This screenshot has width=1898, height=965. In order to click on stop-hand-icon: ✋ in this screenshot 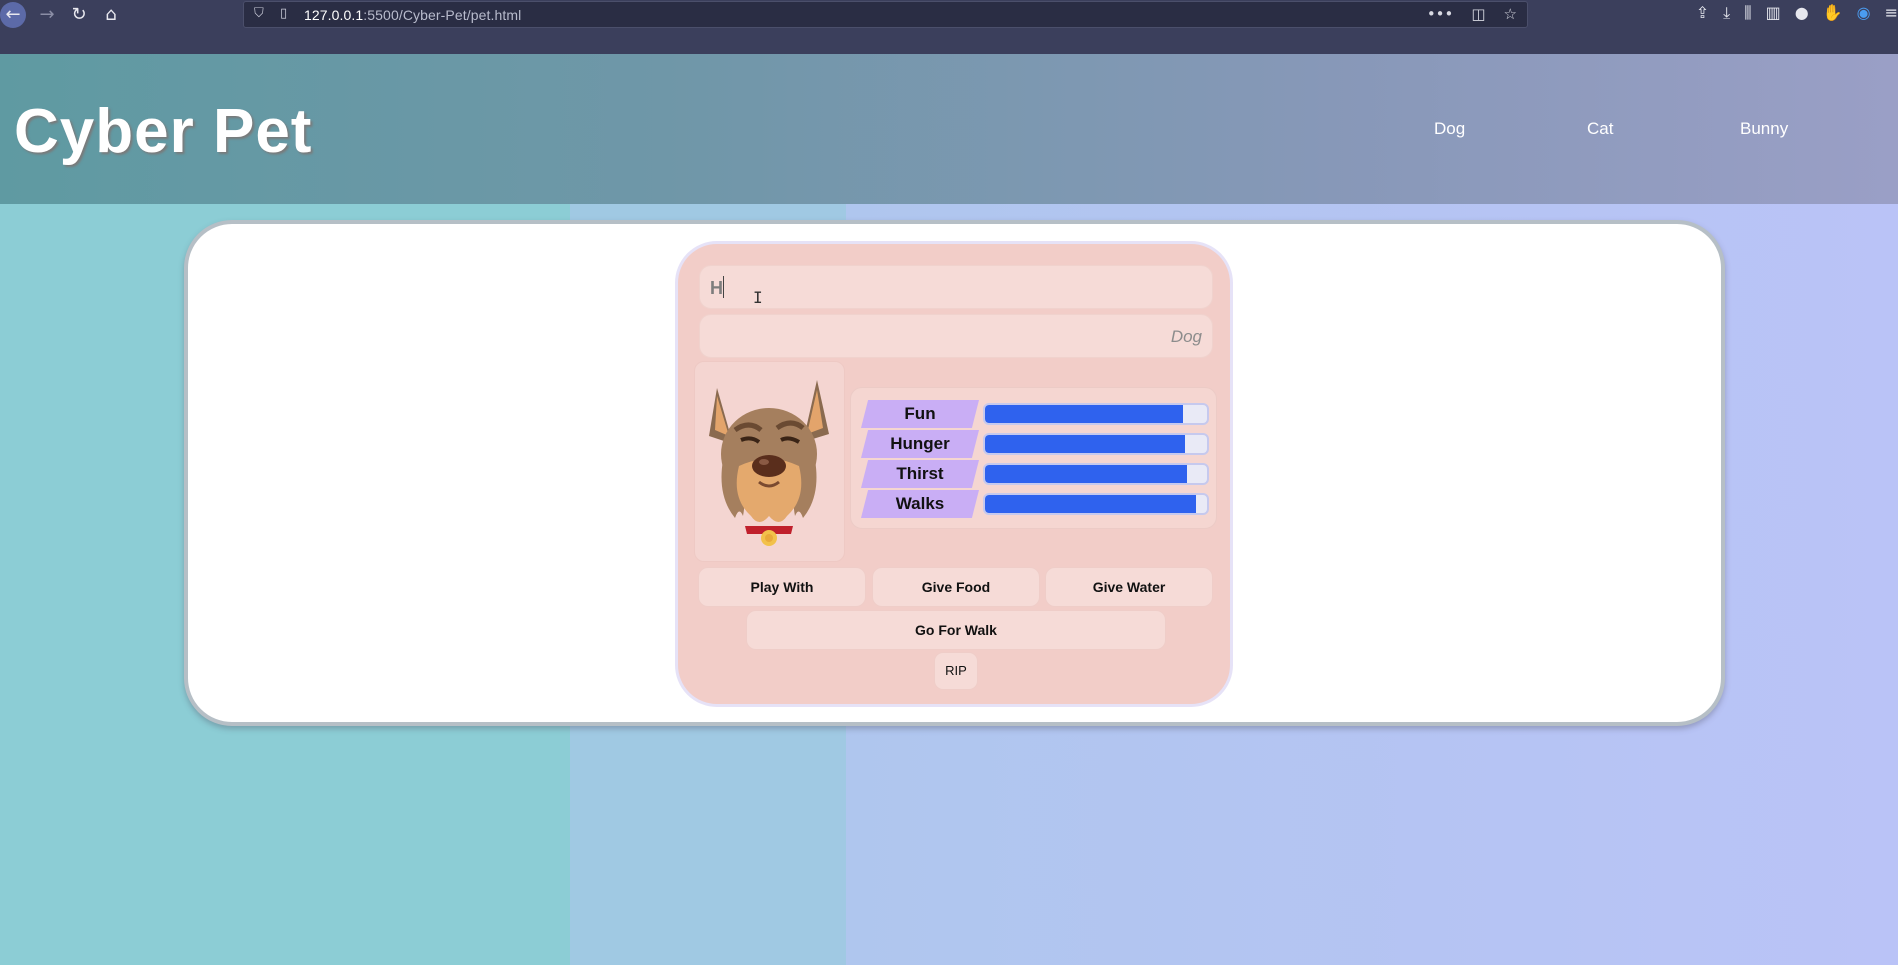, I will do `click(1833, 13)`.